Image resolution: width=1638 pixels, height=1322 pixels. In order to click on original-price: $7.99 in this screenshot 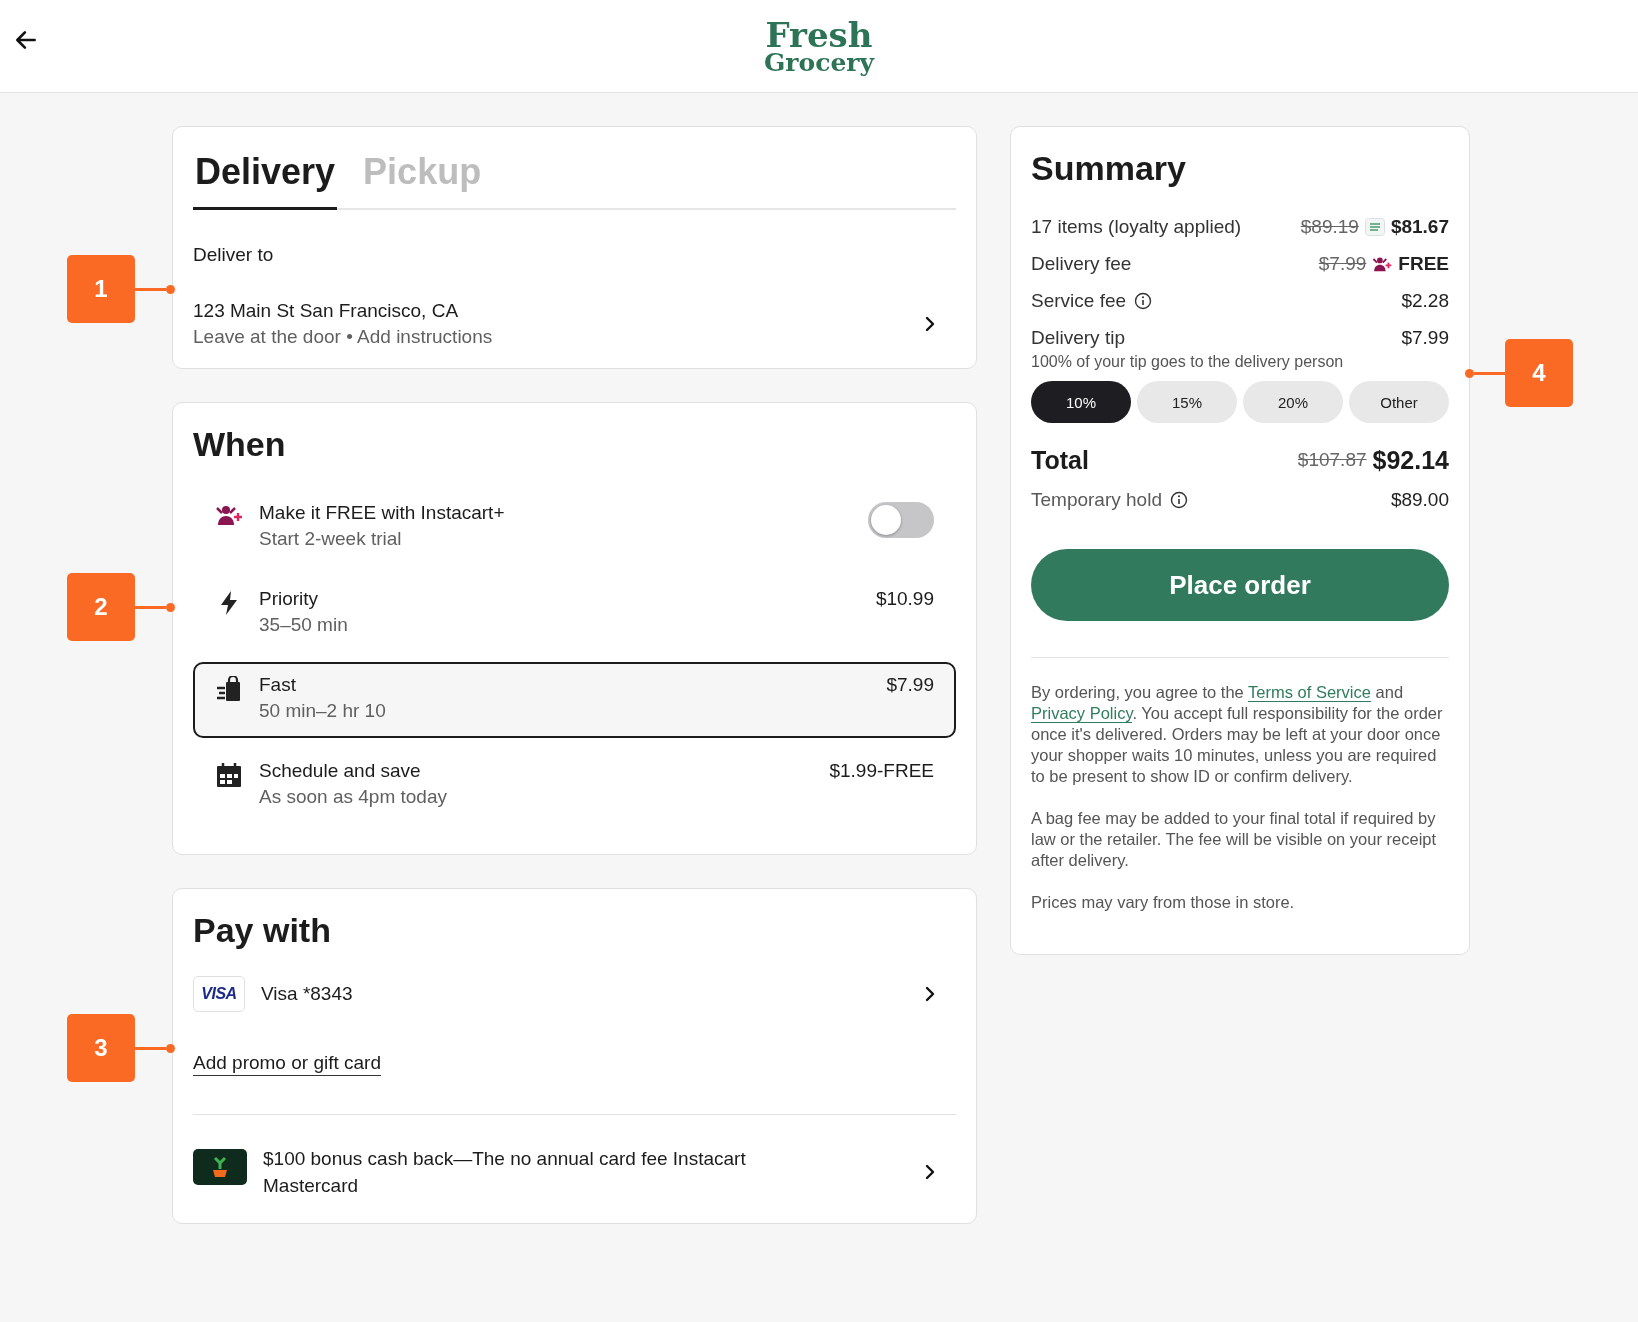, I will do `click(1342, 263)`.